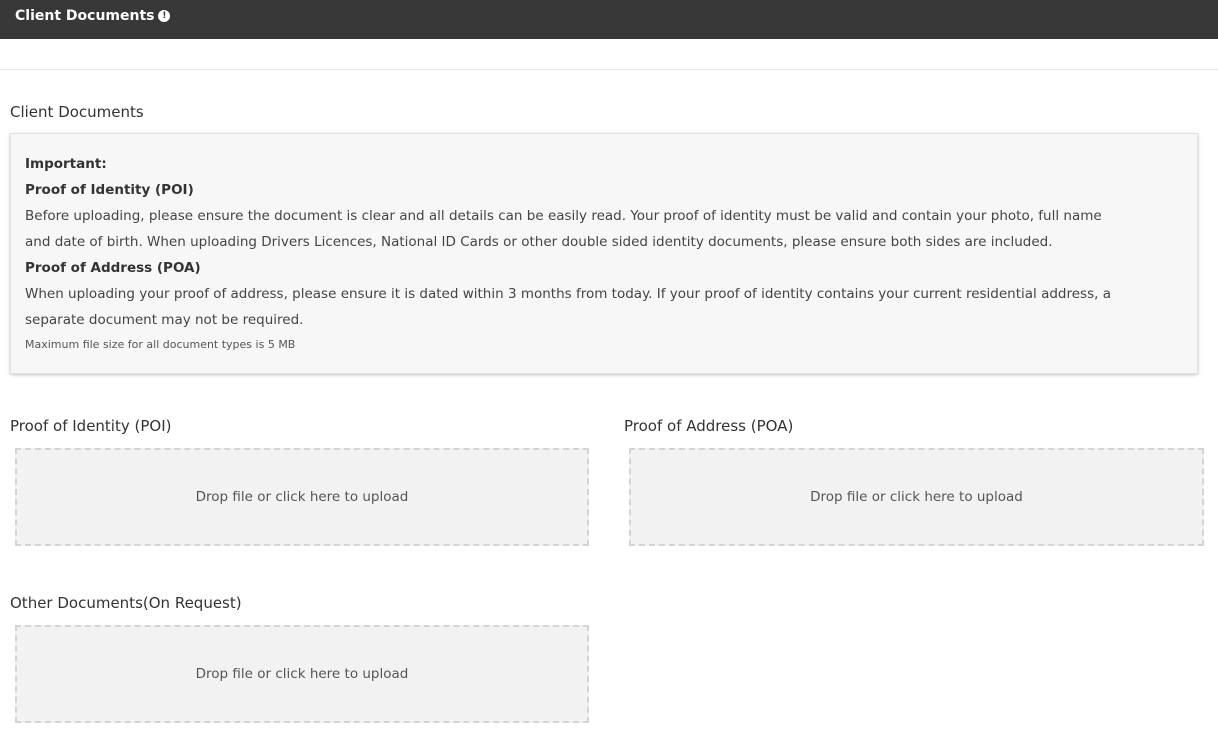 The image size is (1218, 730). I want to click on other-dropzone-text: Drop file or click here to upload, so click(302, 674).